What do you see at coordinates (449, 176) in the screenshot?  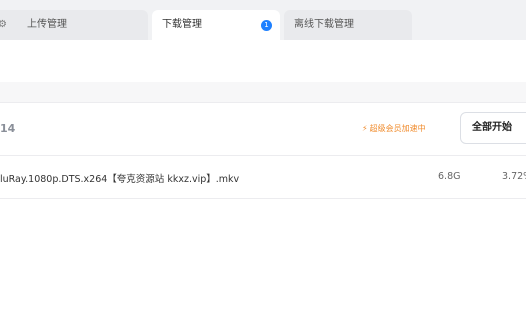 I see `file-size: 6.8G` at bounding box center [449, 176].